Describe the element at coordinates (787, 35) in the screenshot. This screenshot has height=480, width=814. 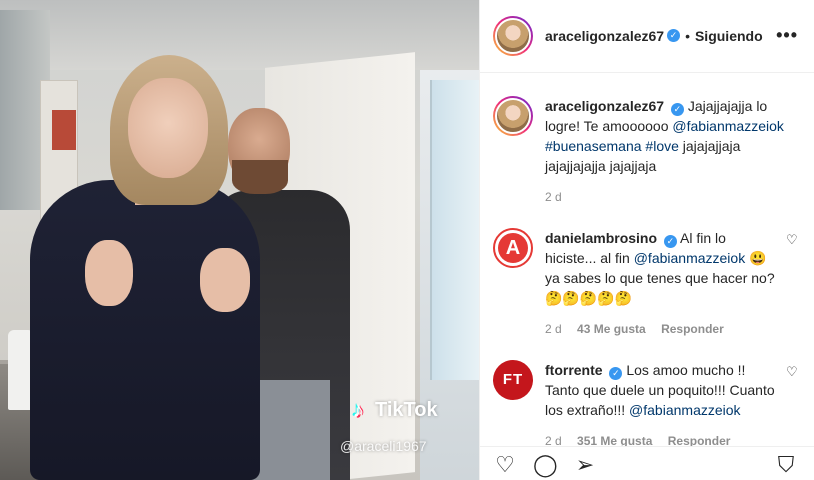
I see `more-options-icon: •••` at that location.